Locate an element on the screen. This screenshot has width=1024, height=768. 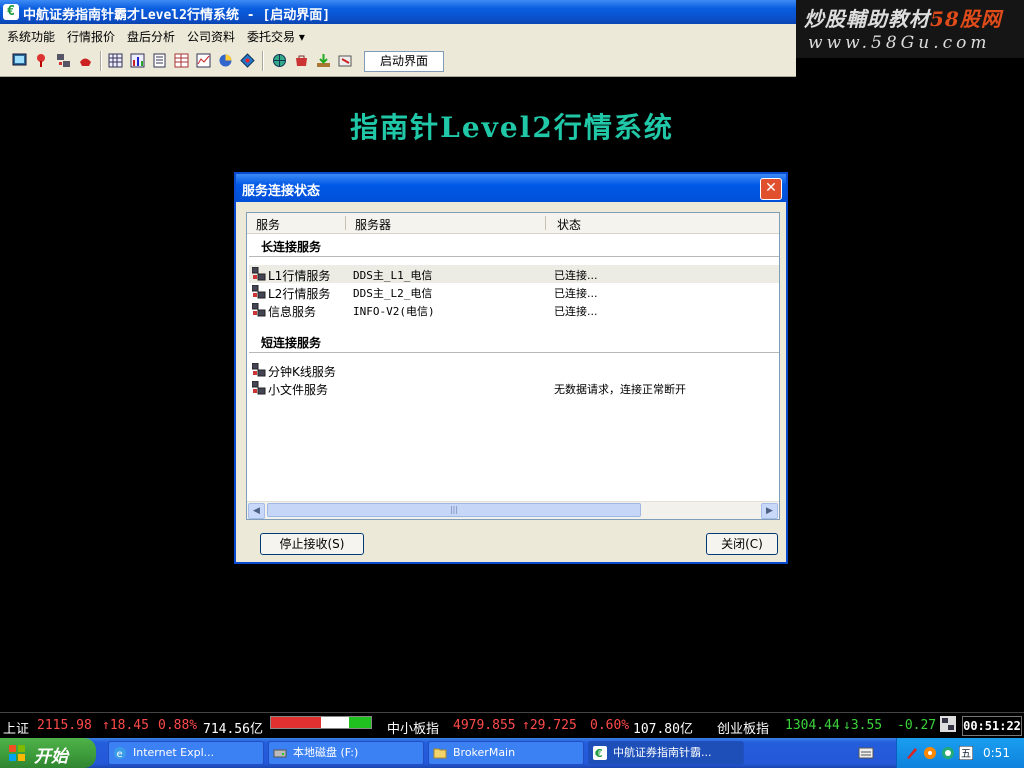
key-icon is located at coordinates (41, 60).